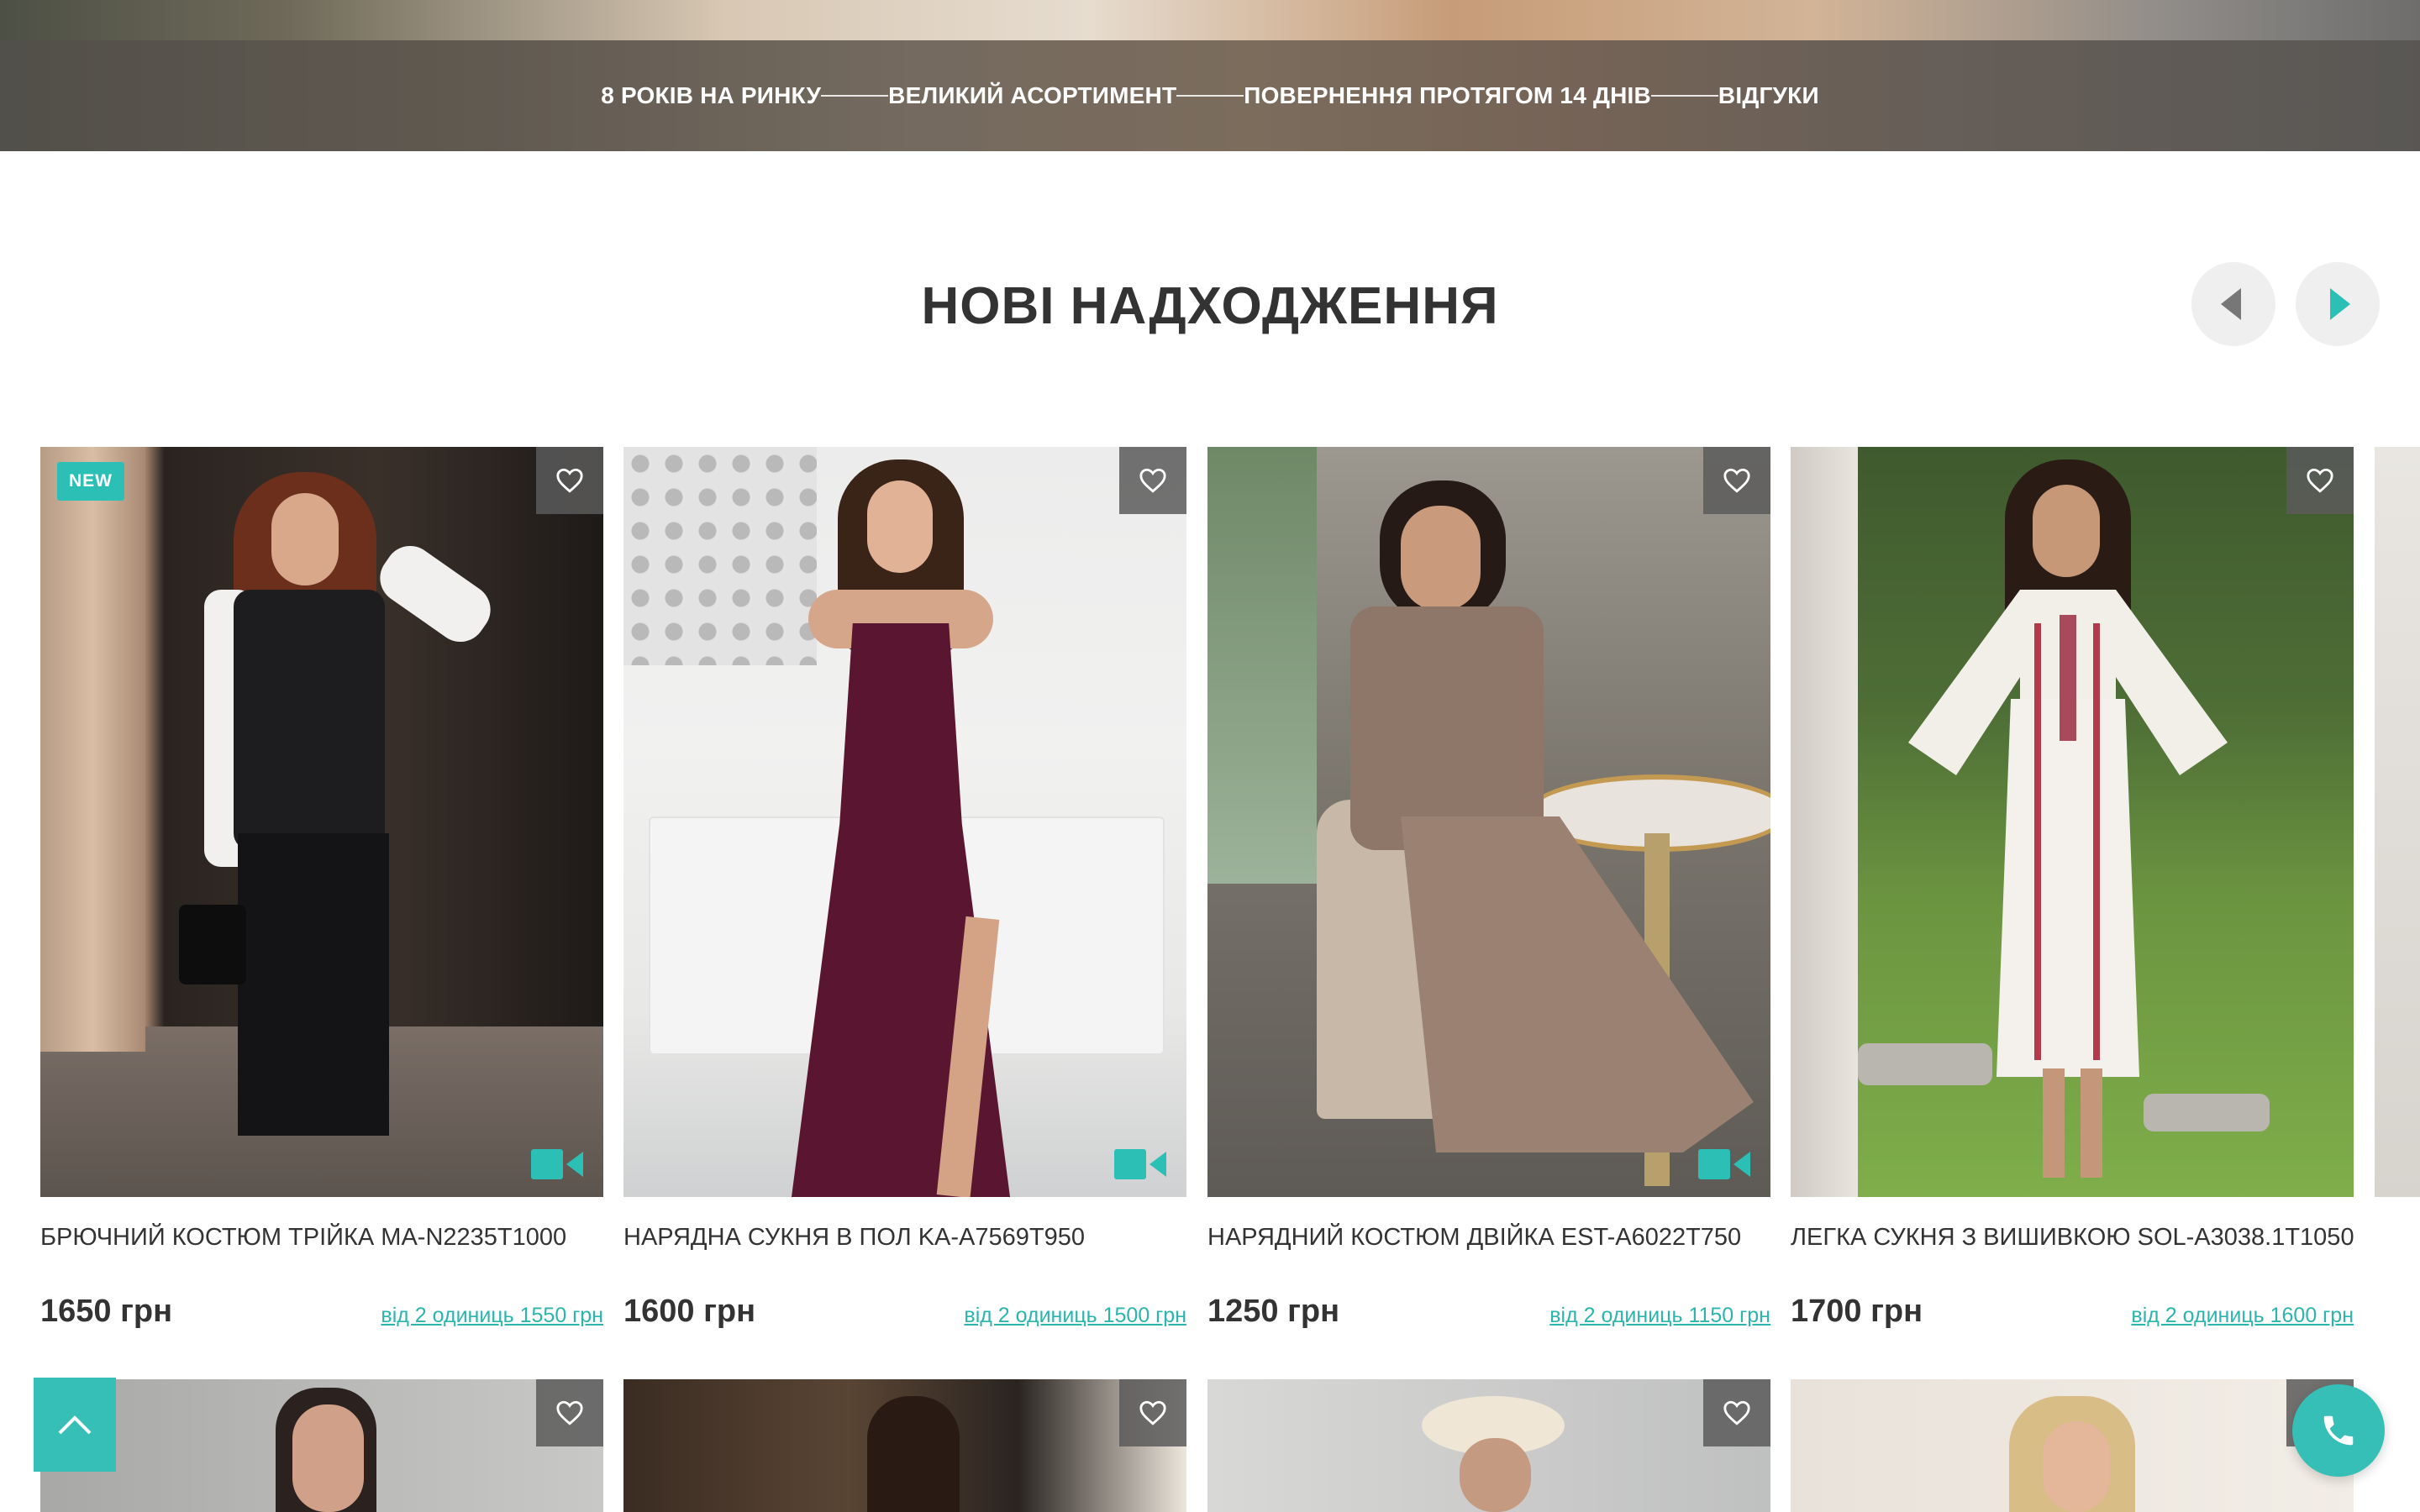  I want to click on carousel-prev-button, so click(2233, 304).